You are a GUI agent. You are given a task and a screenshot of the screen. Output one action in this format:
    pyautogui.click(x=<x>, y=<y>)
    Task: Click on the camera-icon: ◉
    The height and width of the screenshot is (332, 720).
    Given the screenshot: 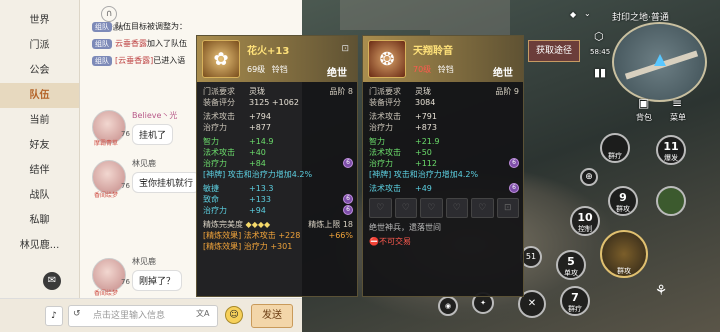 What is the action you would take?
    pyautogui.click(x=448, y=306)
    